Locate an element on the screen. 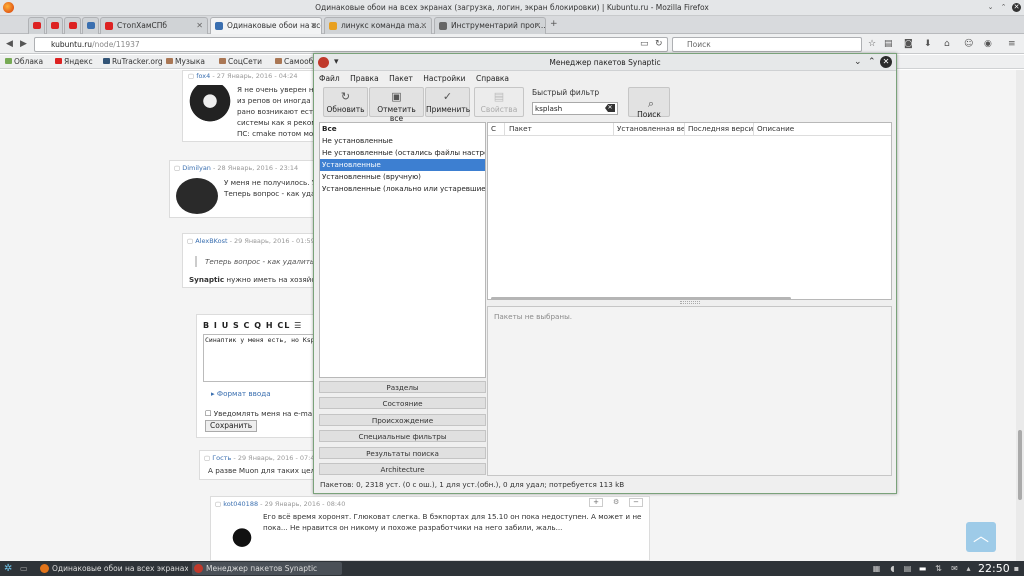  notify-option: ☐ Уведомлять меня на e-ma is located at coordinates (258, 413).